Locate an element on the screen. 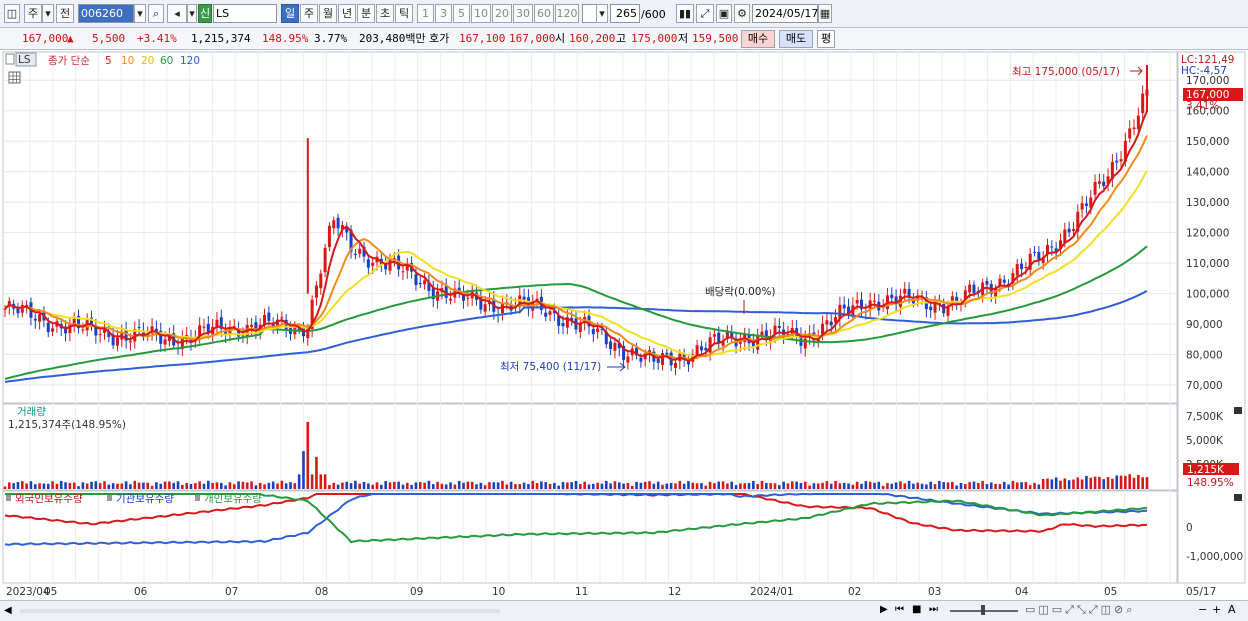 The height and width of the screenshot is (621, 1248). interval-dropdown-icon: ▾ is located at coordinates (602, 13).